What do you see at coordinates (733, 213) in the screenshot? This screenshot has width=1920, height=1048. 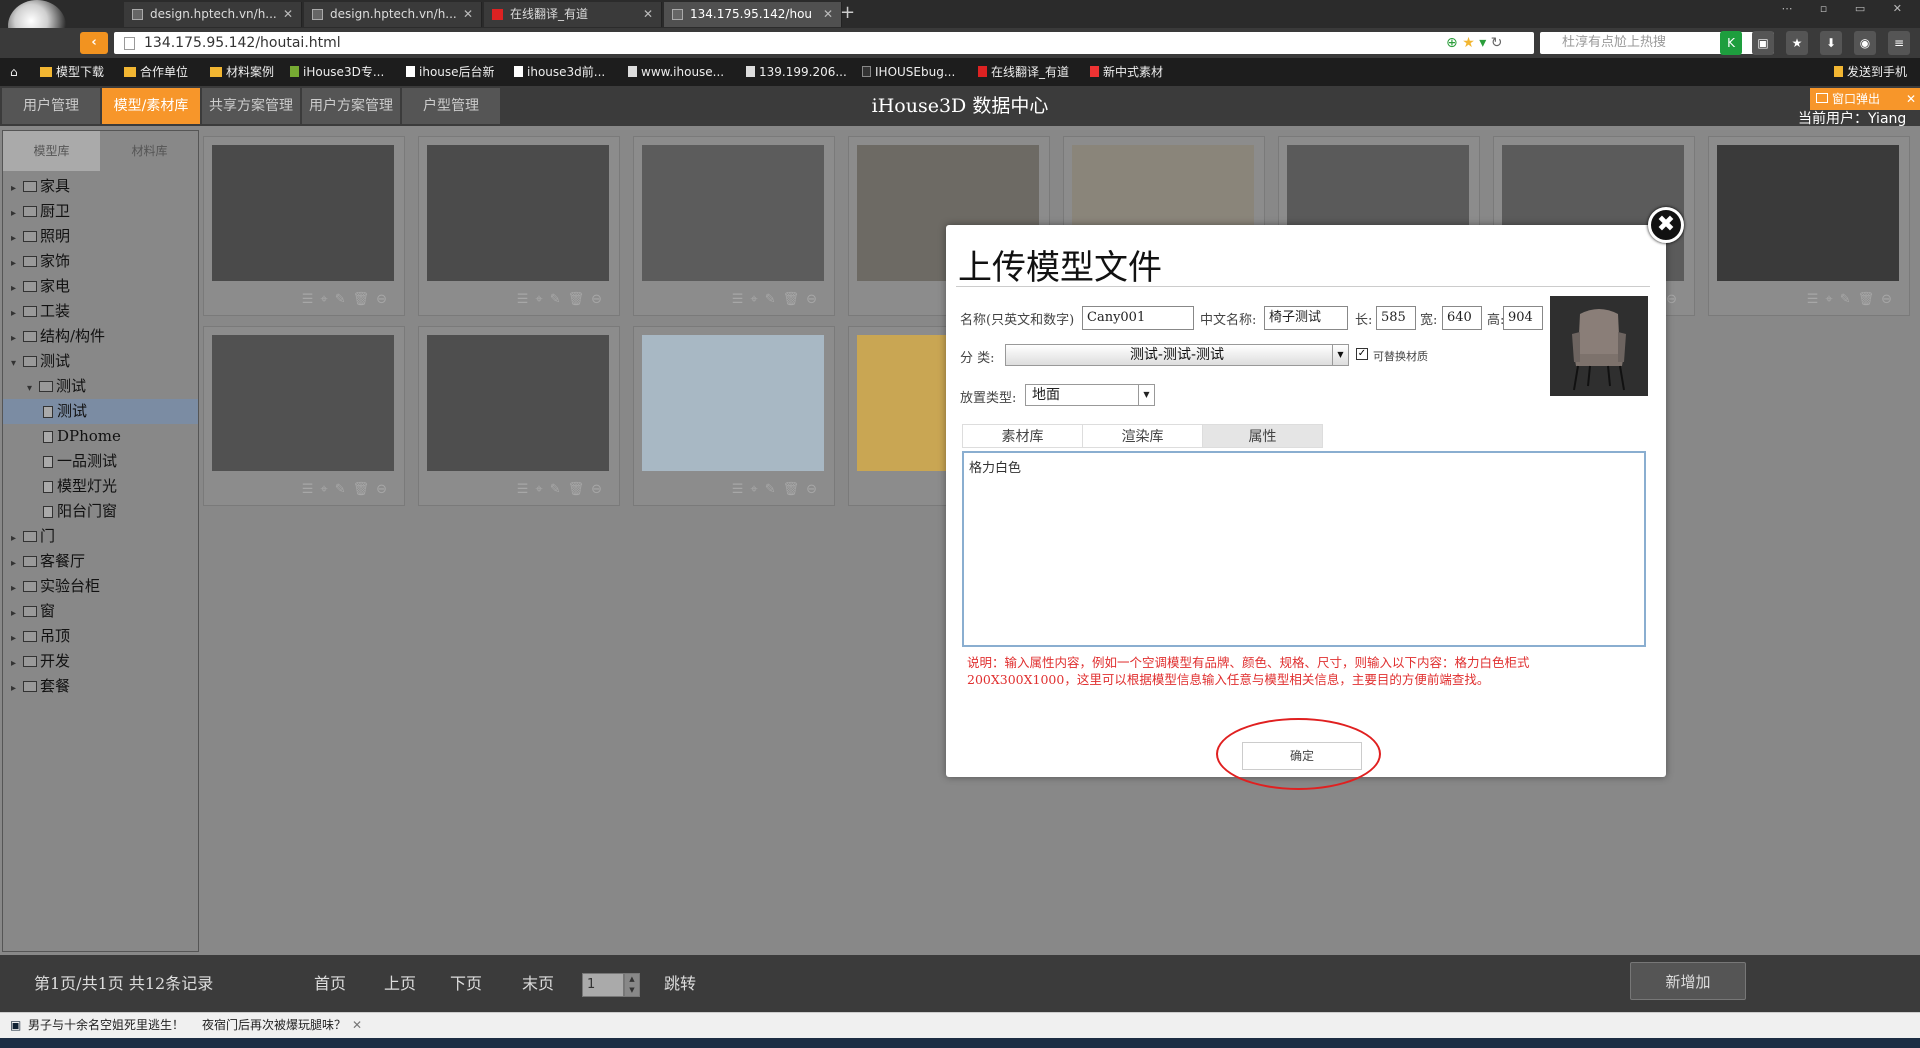 I see `model-thumbnail-floor-tile` at bounding box center [733, 213].